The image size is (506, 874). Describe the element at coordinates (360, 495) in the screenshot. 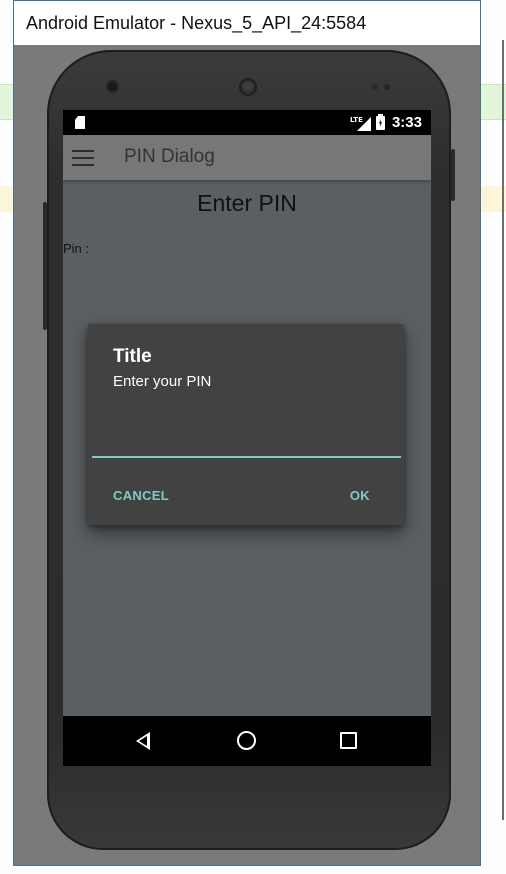

I see `ok-button: OK` at that location.